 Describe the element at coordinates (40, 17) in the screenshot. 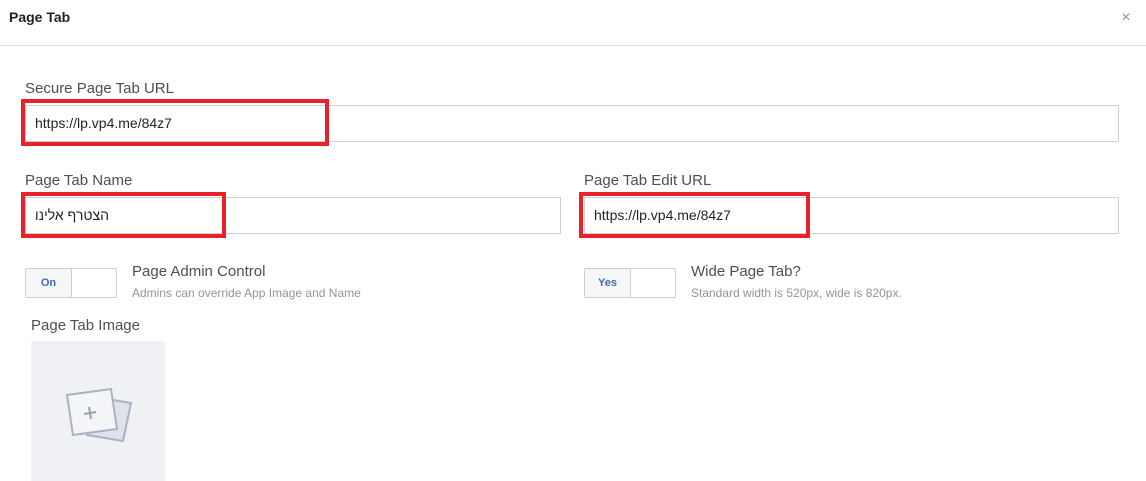

I see `dialog-title: Page Tab` at that location.